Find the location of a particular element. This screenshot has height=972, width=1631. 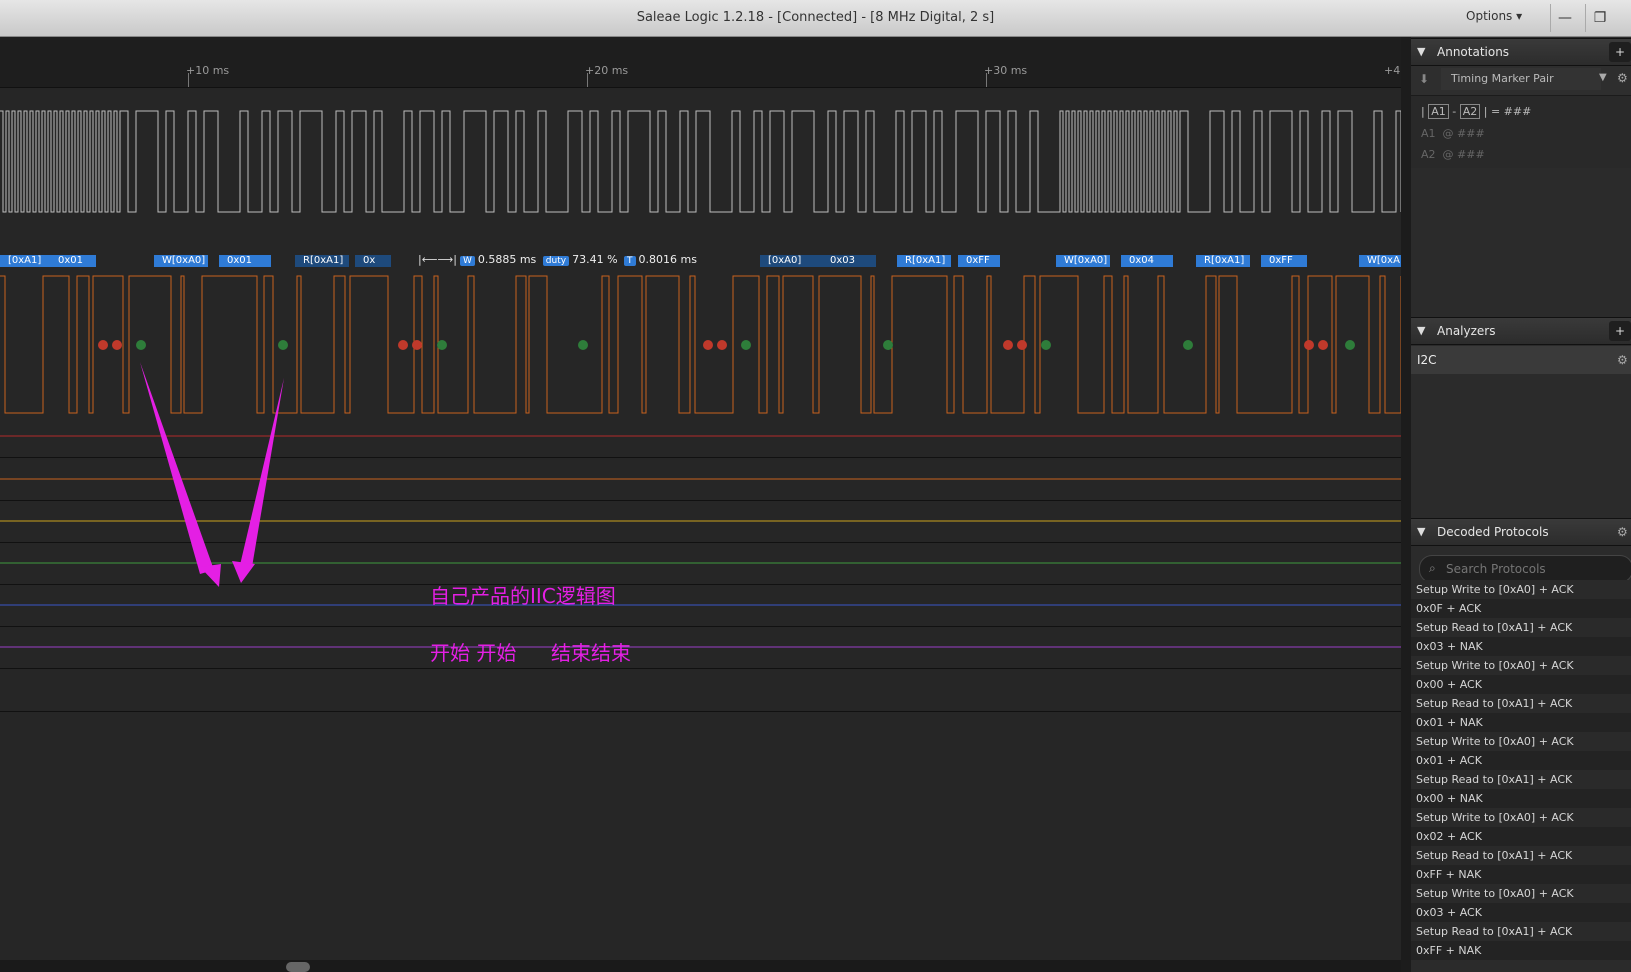

annotations-title: Annotations is located at coordinates (1473, 52).